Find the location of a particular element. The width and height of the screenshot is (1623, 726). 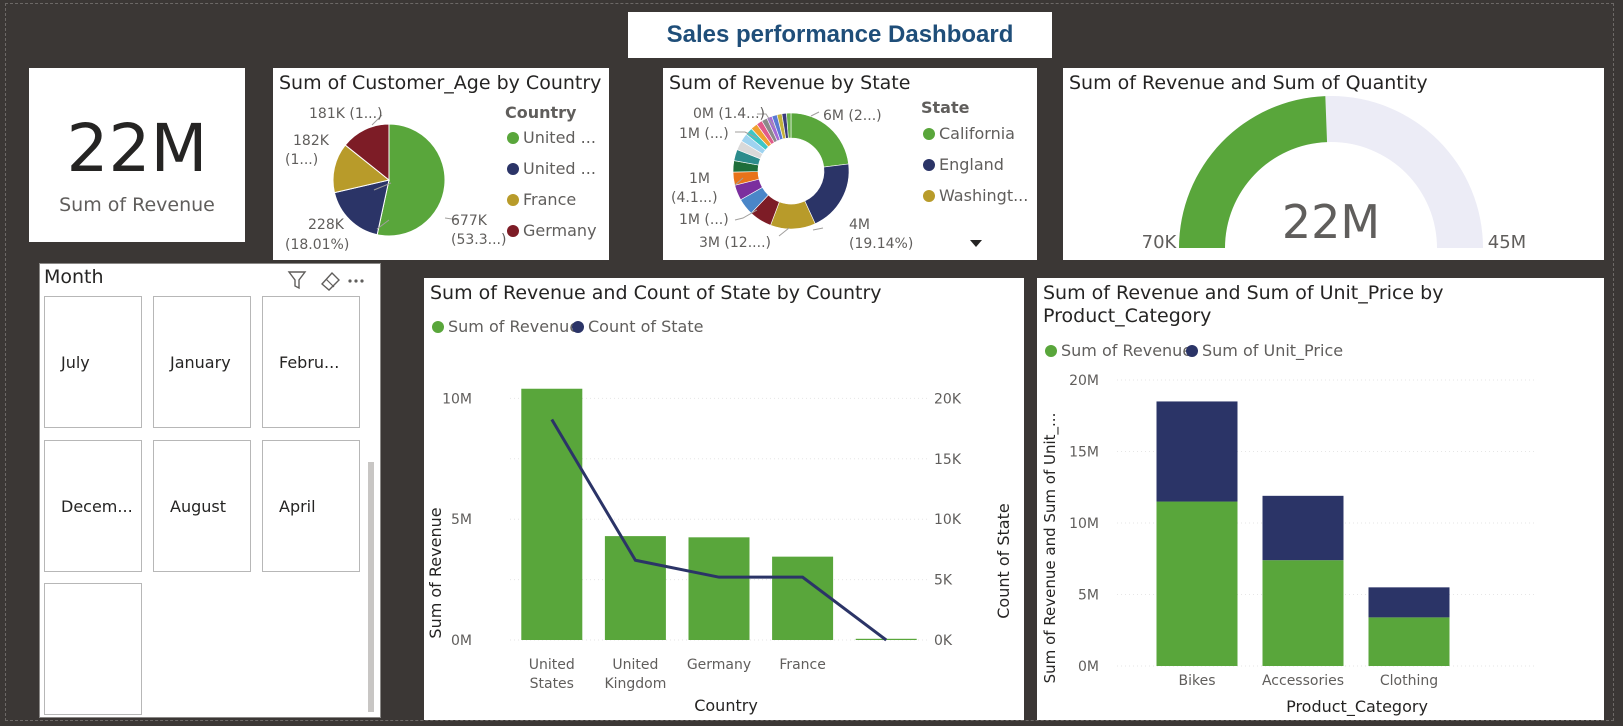

eraser-icon is located at coordinates (330, 281).